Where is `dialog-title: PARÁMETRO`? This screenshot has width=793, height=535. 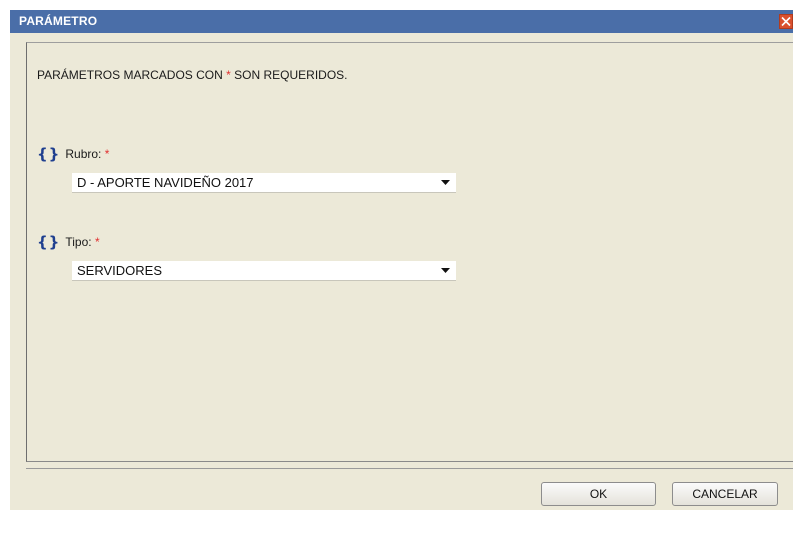
dialog-title: PARÁMETRO is located at coordinates (58, 21).